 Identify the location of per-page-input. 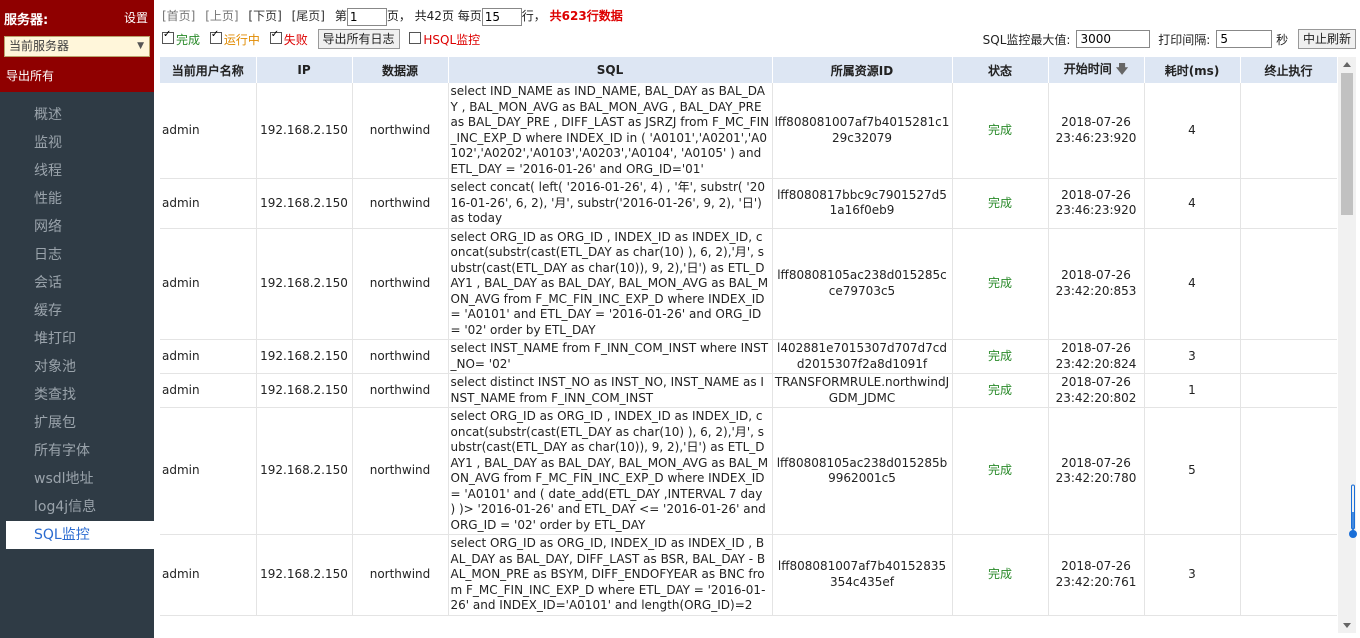
(501, 16).